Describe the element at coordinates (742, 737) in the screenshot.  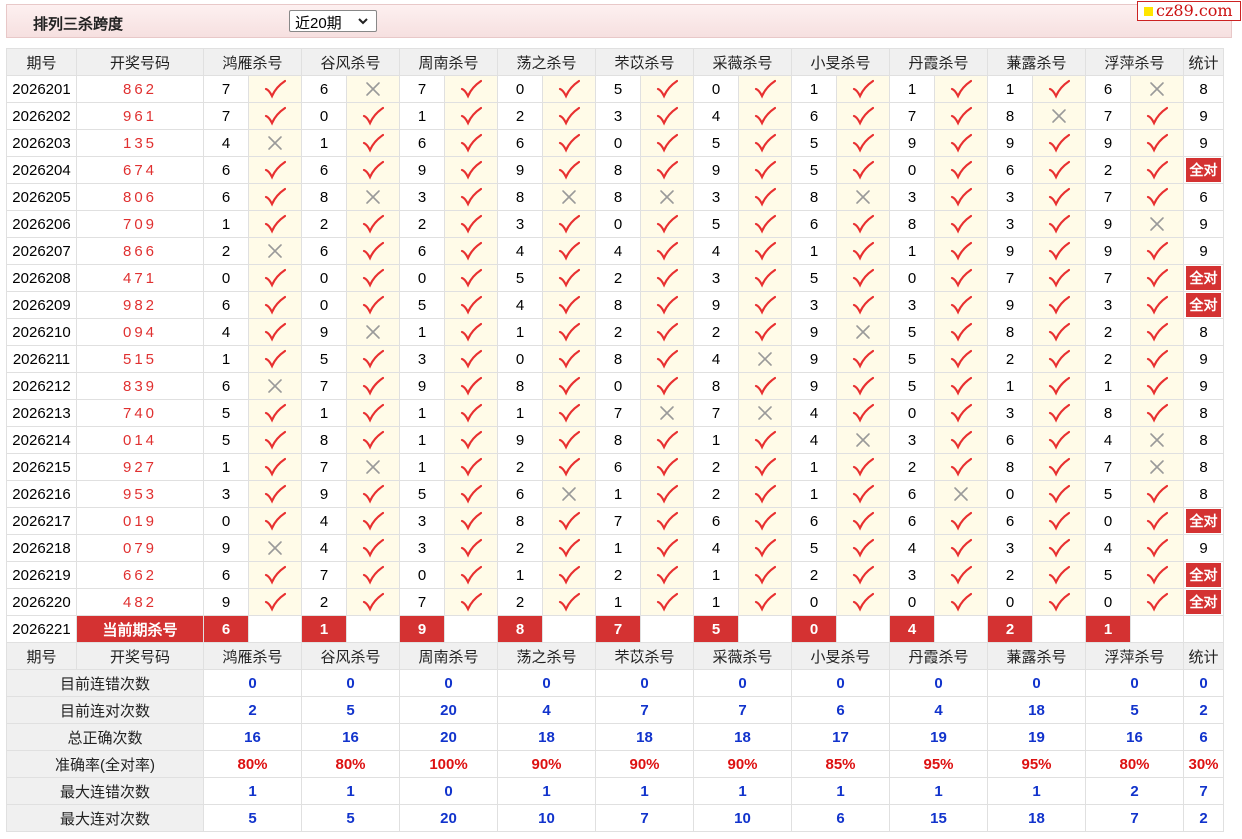
I see `summary-value: 18` at that location.